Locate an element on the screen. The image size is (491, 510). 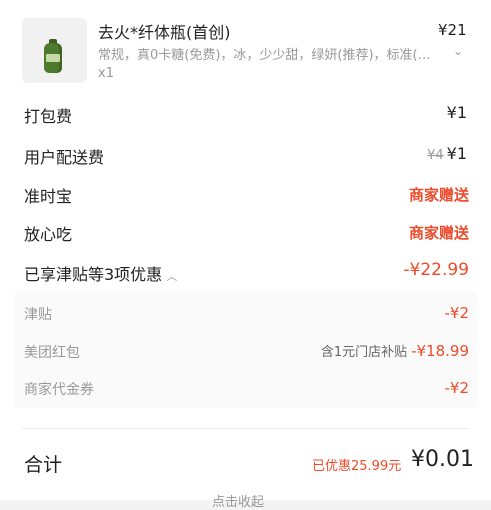
discount-item-label: 商家代金券 is located at coordinates (59, 390).